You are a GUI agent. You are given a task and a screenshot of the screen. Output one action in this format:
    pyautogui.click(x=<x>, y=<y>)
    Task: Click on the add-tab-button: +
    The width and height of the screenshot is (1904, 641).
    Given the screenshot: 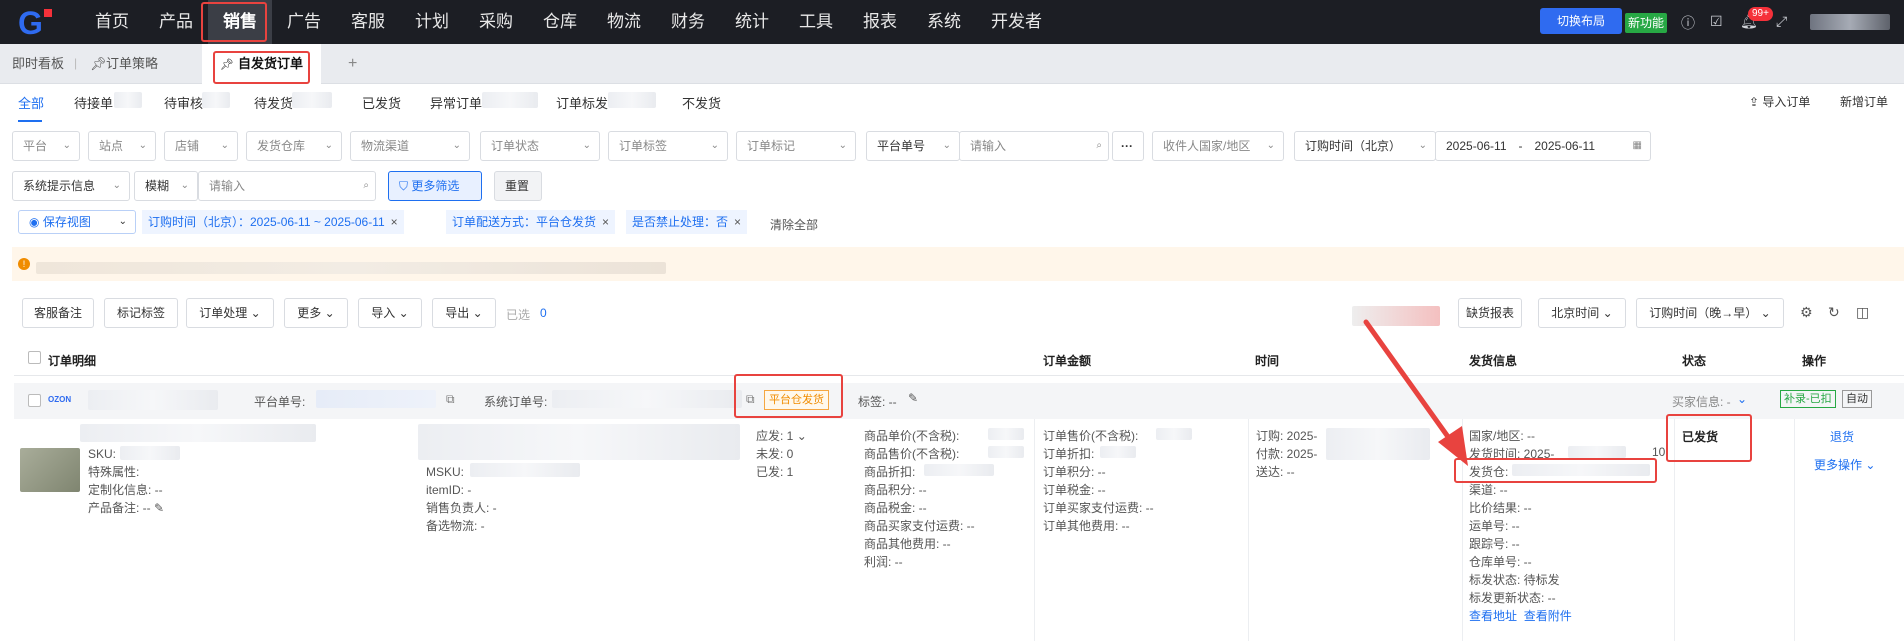 What is the action you would take?
    pyautogui.click(x=352, y=64)
    